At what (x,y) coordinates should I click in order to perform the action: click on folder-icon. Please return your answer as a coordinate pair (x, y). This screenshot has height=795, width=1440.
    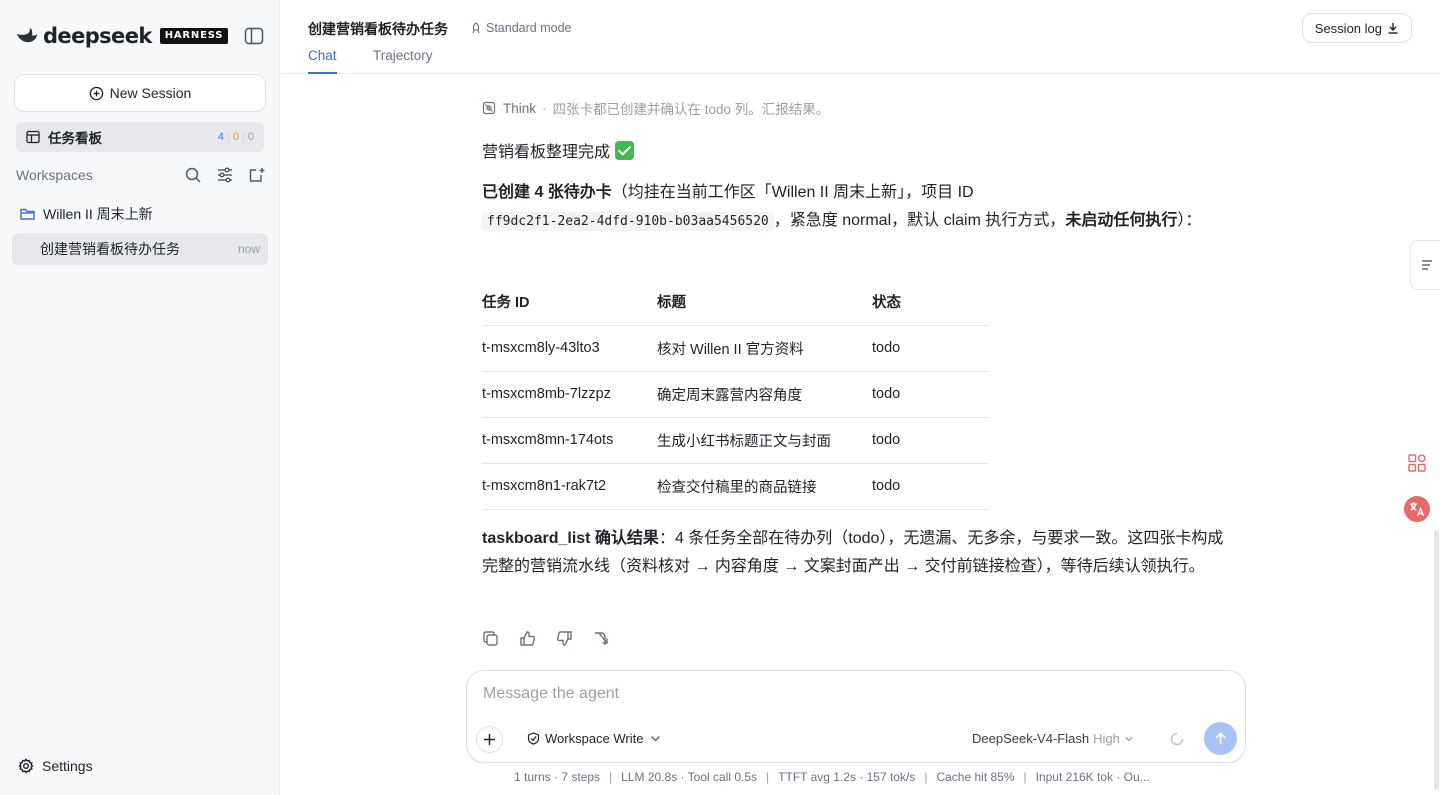
    Looking at the image, I should click on (27, 214).